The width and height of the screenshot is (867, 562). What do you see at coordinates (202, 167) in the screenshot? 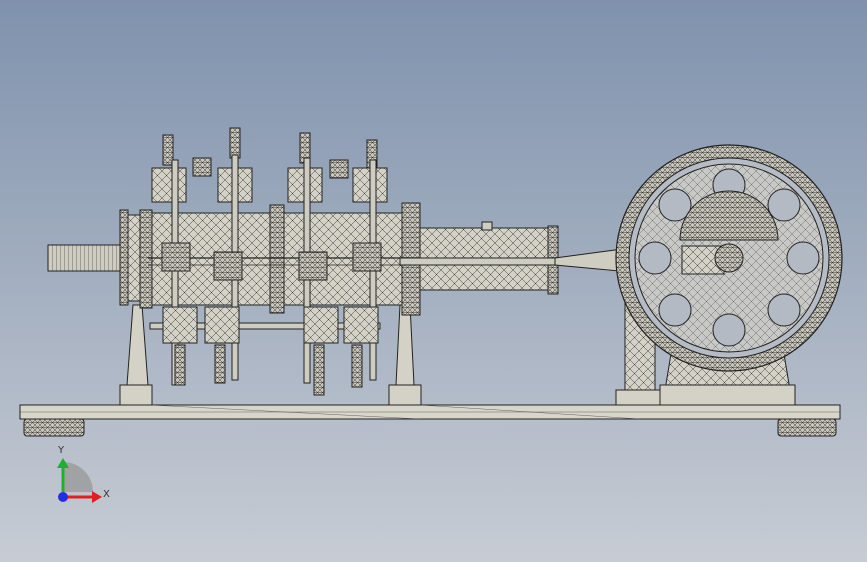
I see `top-block-left` at bounding box center [202, 167].